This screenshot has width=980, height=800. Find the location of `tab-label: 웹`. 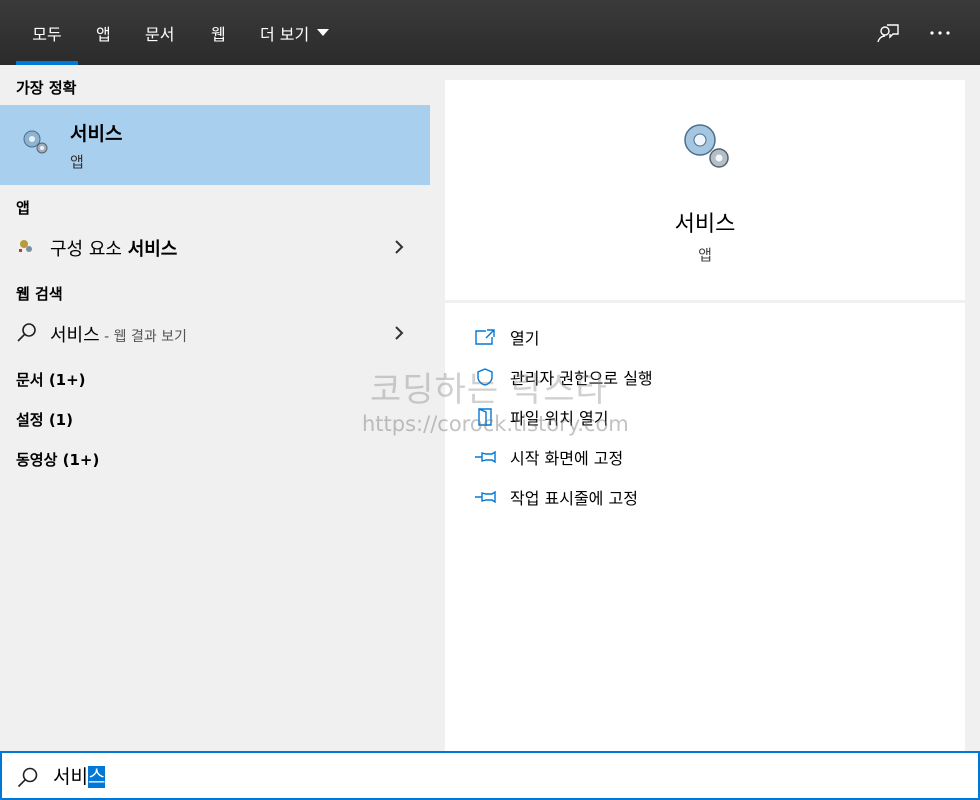

tab-label: 웹 is located at coordinates (218, 34).